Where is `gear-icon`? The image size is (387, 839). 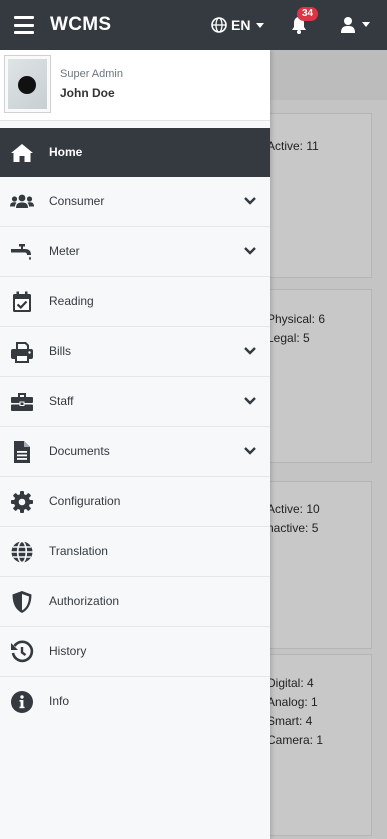
gear-icon is located at coordinates (22, 502).